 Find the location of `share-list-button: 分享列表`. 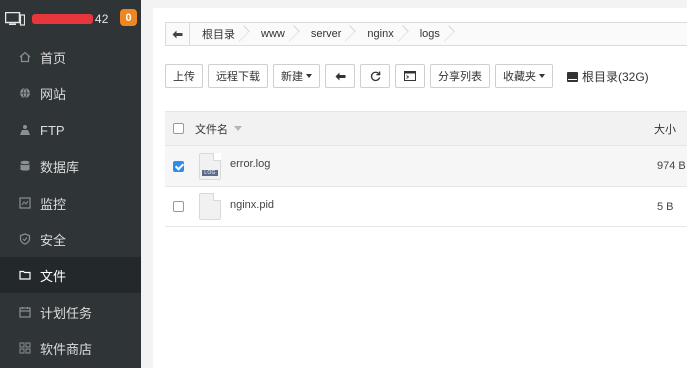

share-list-button: 分享列表 is located at coordinates (460, 76).